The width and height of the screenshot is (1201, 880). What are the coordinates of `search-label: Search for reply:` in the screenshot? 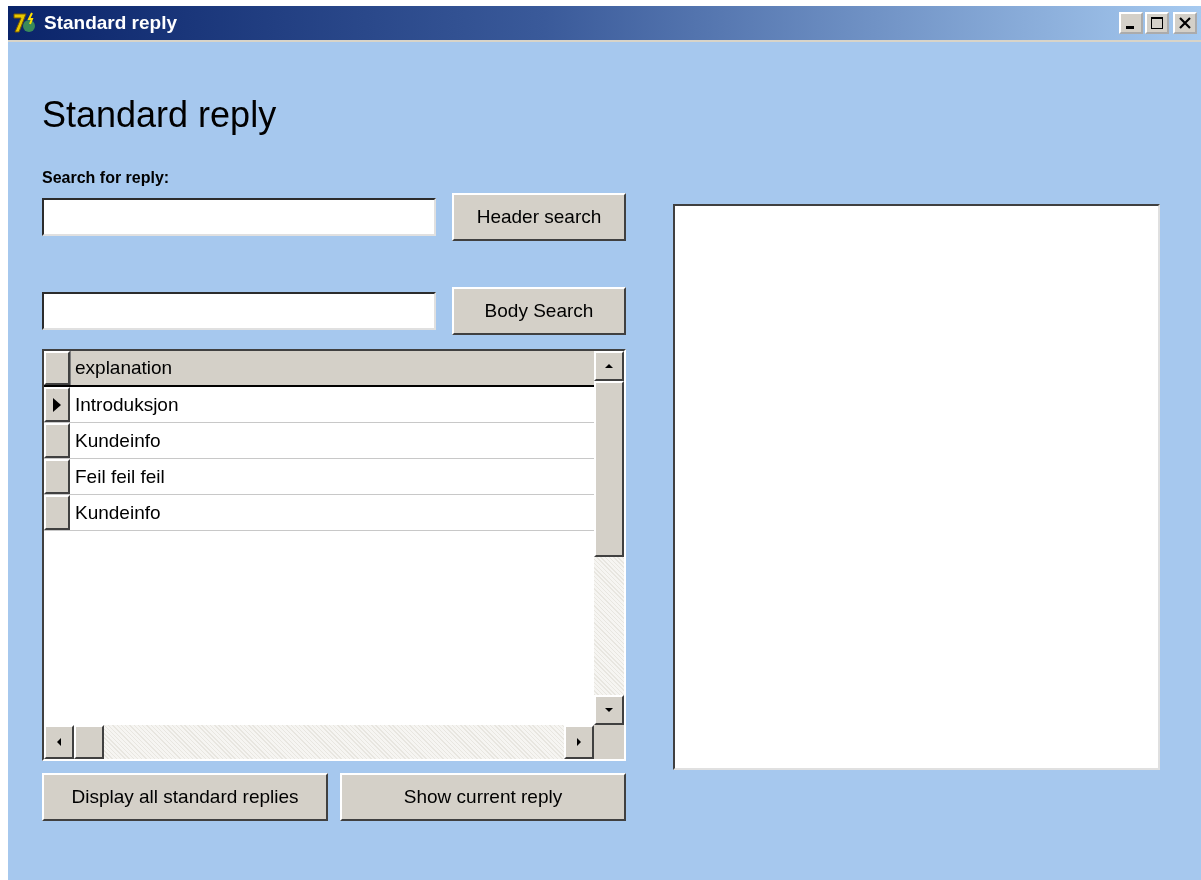 It's located at (106, 178).